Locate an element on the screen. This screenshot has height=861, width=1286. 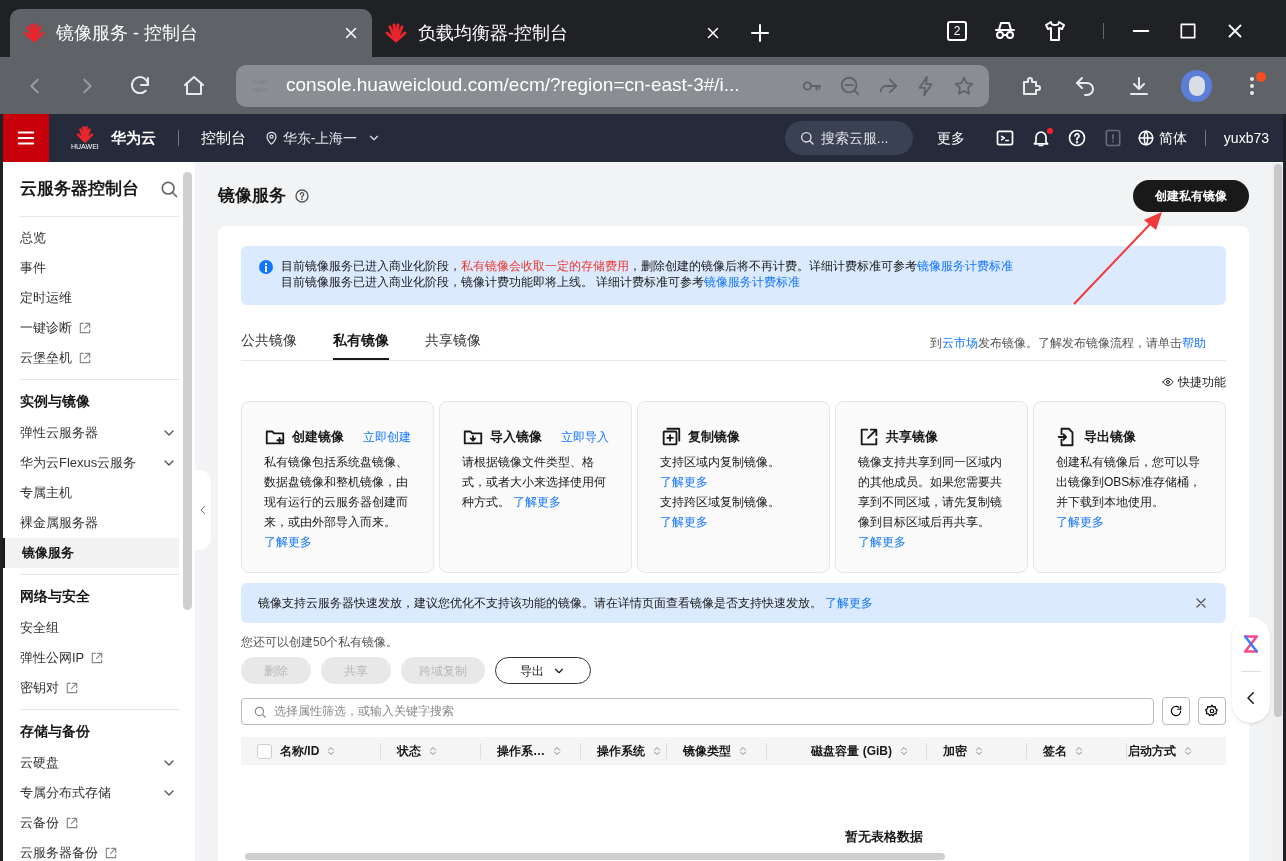
sidebar-item: 云硬盘 is located at coordinates (91, 762).